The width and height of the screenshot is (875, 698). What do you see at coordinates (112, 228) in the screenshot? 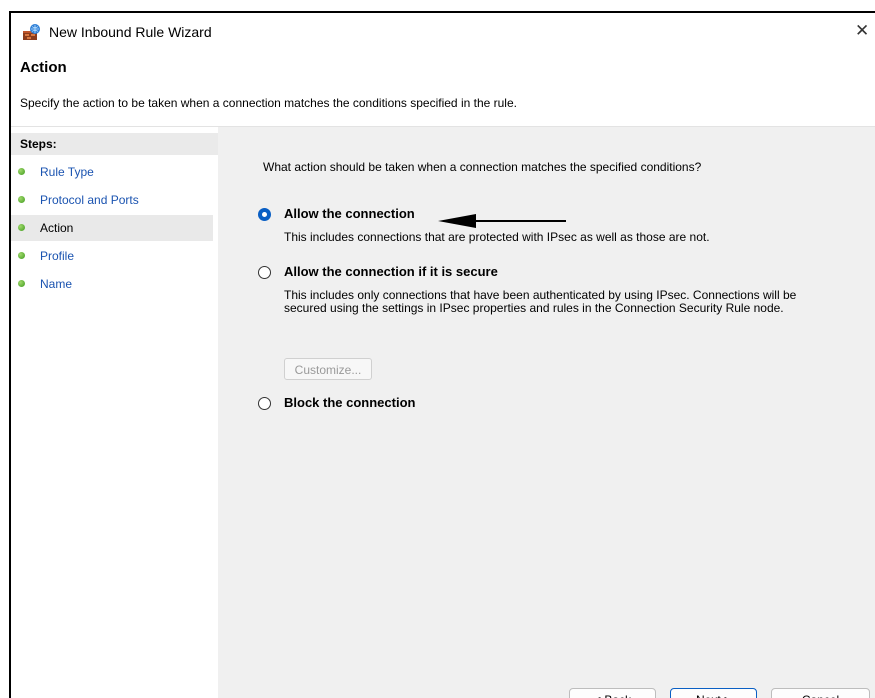
I see `step-action: Action` at bounding box center [112, 228].